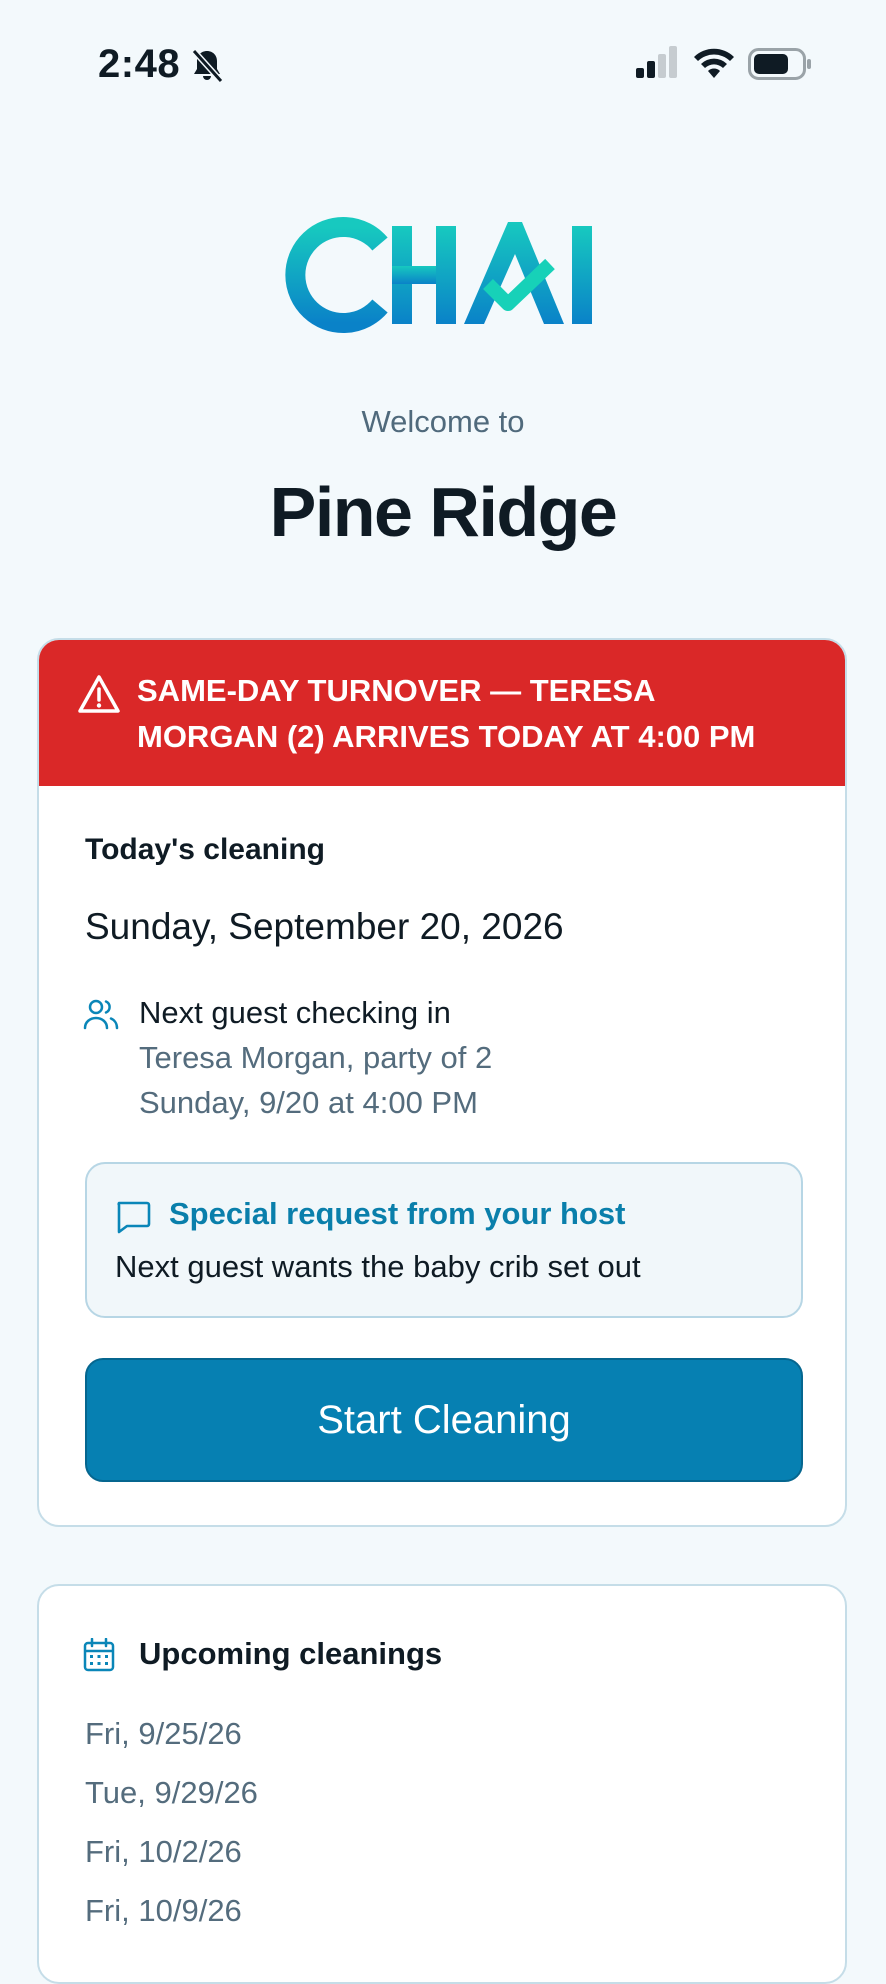  I want to click on upcoming-cleaning-date: Fri, 10/9/26, so click(171, 1910).